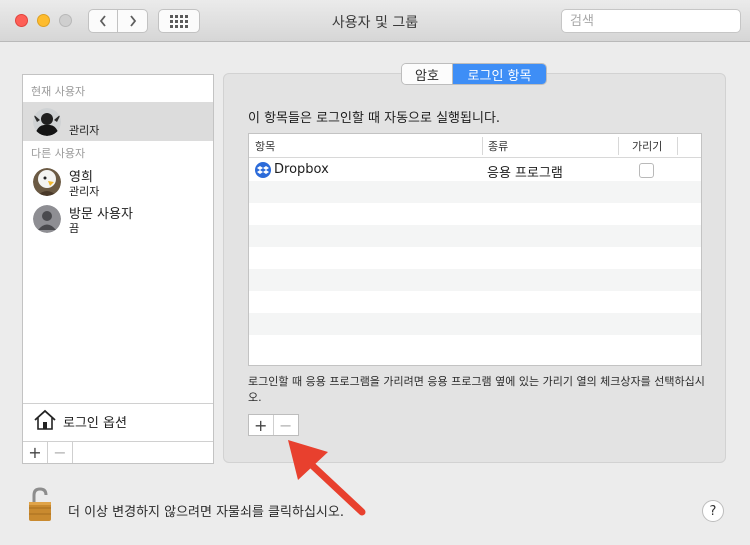  I want to click on sidebar-add-remove-bar: + −, so click(118, 452).